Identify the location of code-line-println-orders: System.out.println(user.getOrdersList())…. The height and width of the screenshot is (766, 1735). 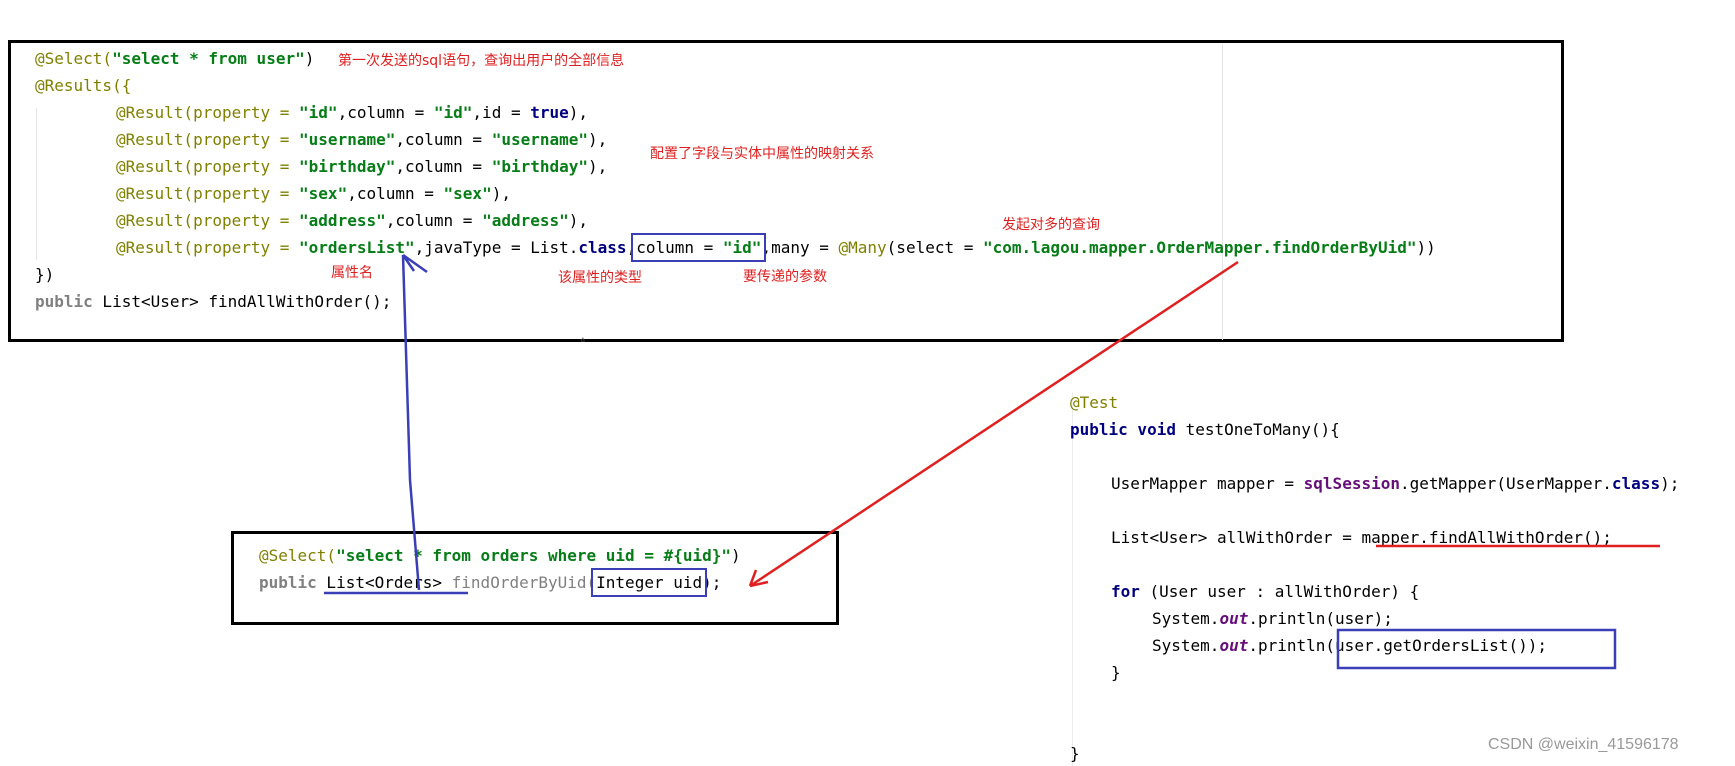
(1349, 645).